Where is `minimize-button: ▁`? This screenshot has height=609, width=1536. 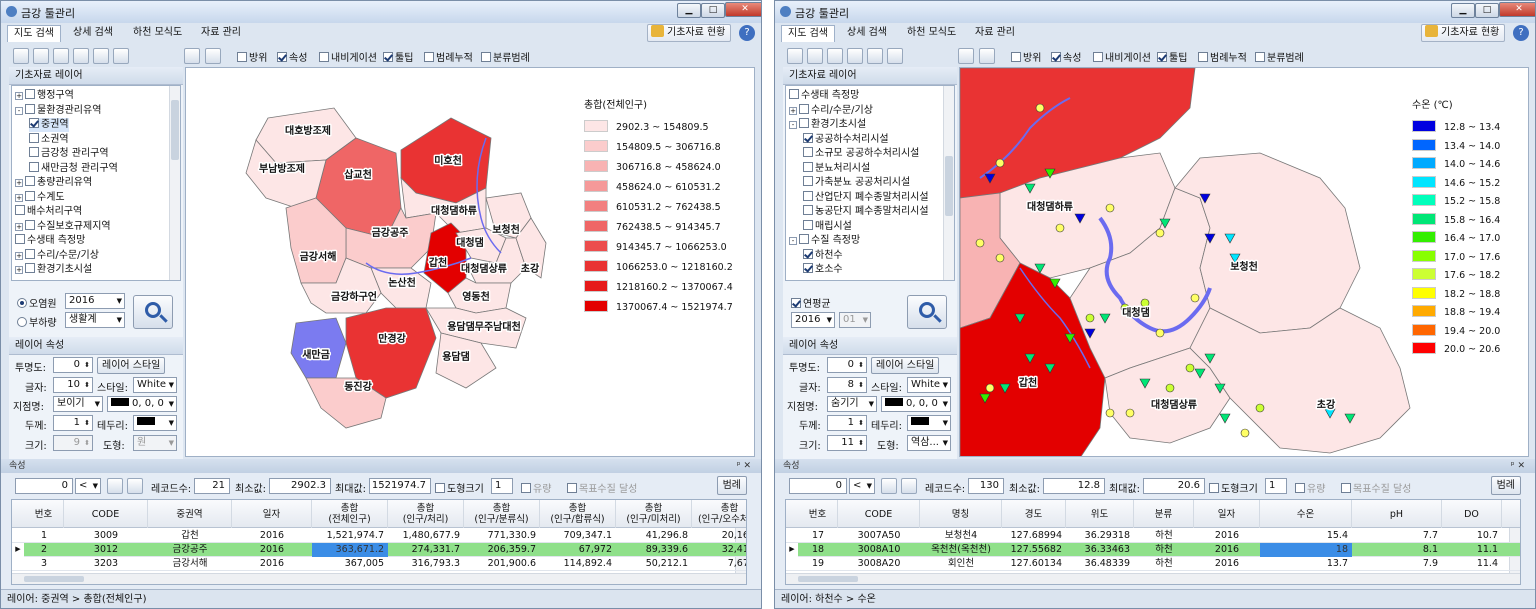
minimize-button: ▁ is located at coordinates (1463, 10).